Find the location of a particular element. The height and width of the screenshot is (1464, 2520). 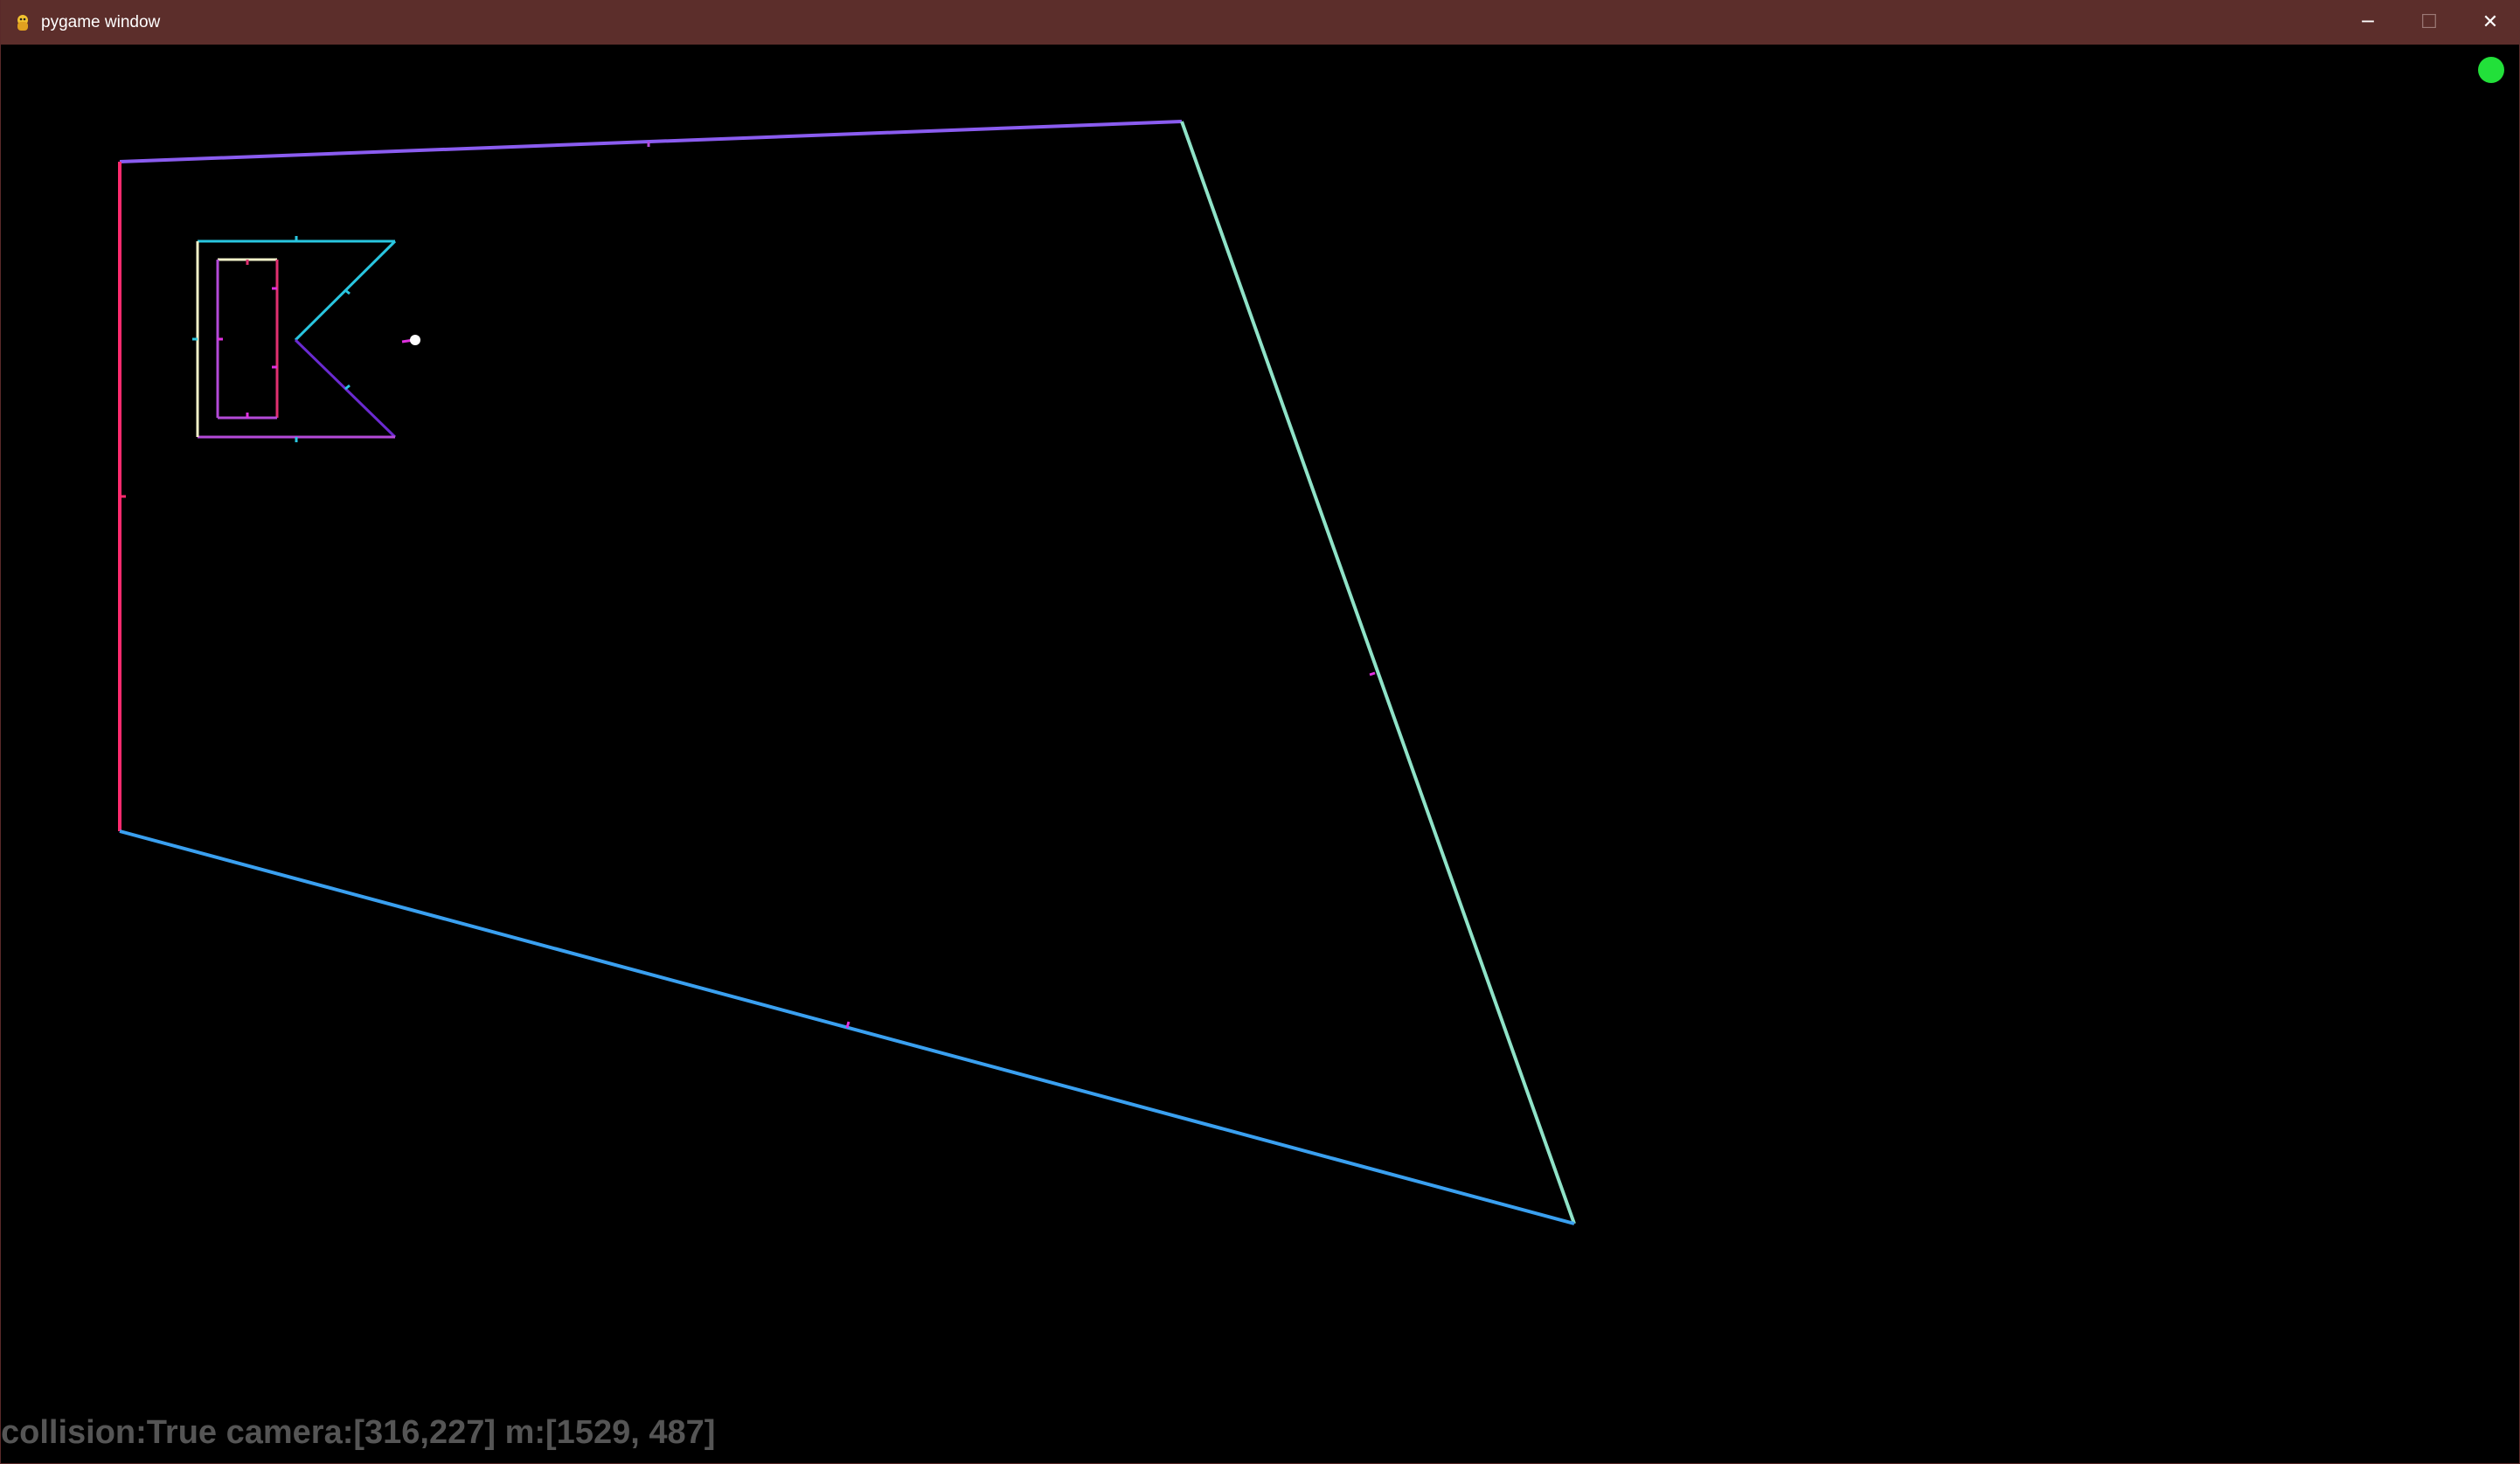

title-bar: pygame window ─ ☐ ✕ is located at coordinates (1260, 22).